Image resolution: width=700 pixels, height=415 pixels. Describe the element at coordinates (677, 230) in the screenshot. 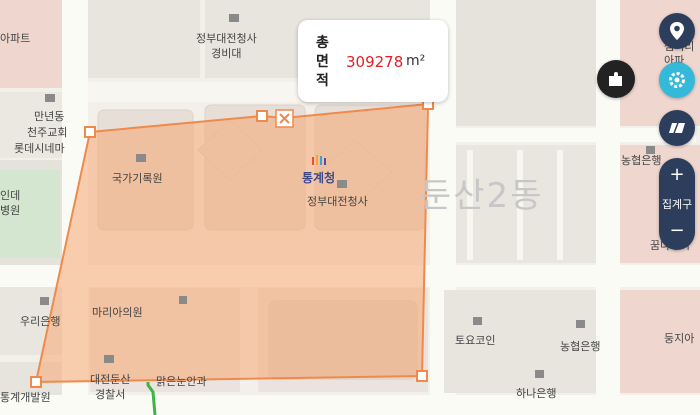

I see `zoom-out-icon: −` at that location.